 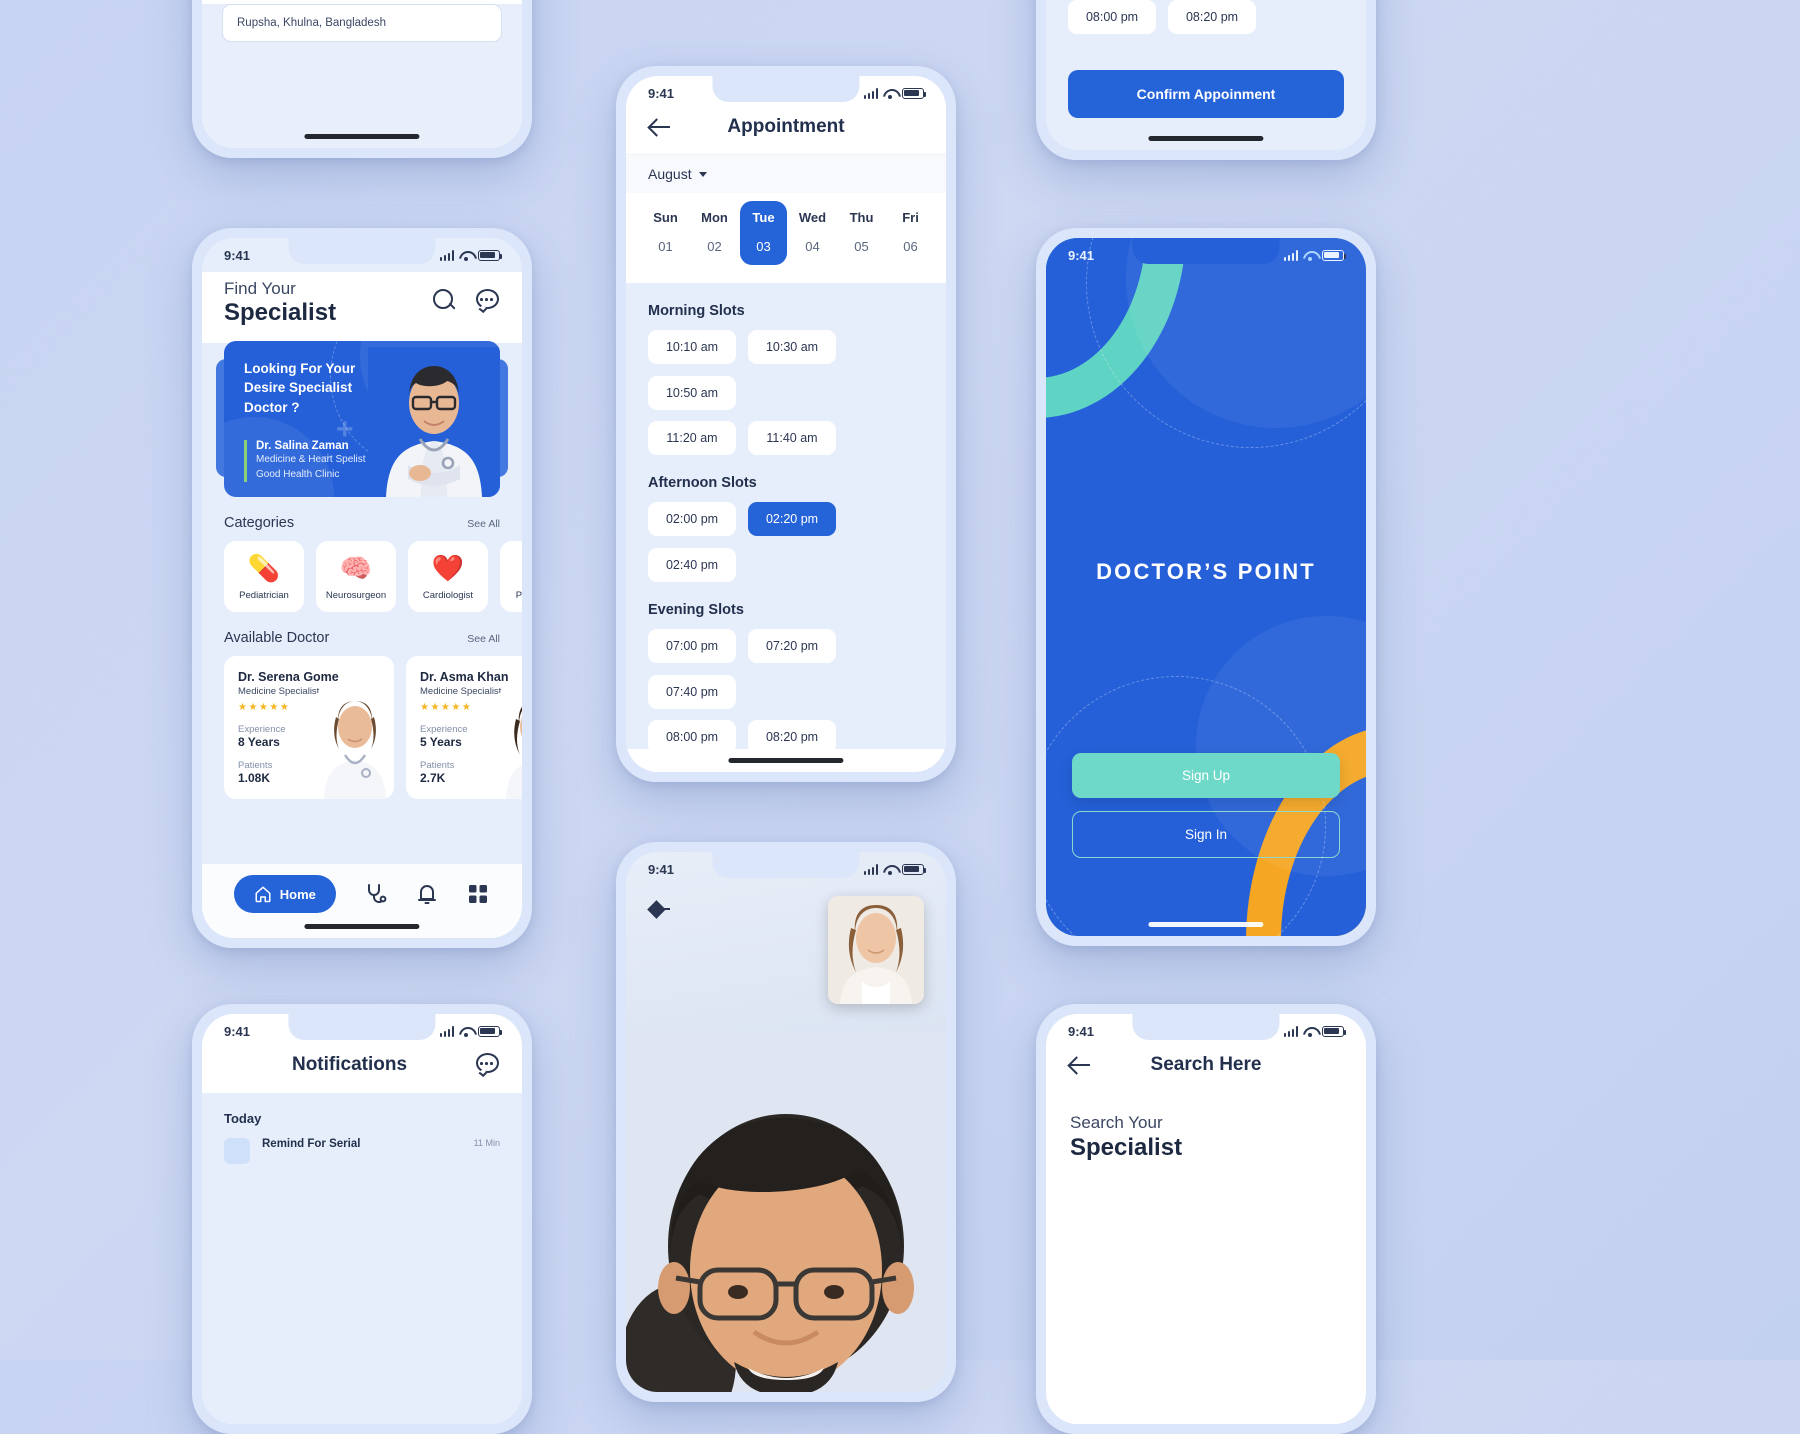 I want to click on sign-up-button: Sign Up, so click(x=1206, y=775).